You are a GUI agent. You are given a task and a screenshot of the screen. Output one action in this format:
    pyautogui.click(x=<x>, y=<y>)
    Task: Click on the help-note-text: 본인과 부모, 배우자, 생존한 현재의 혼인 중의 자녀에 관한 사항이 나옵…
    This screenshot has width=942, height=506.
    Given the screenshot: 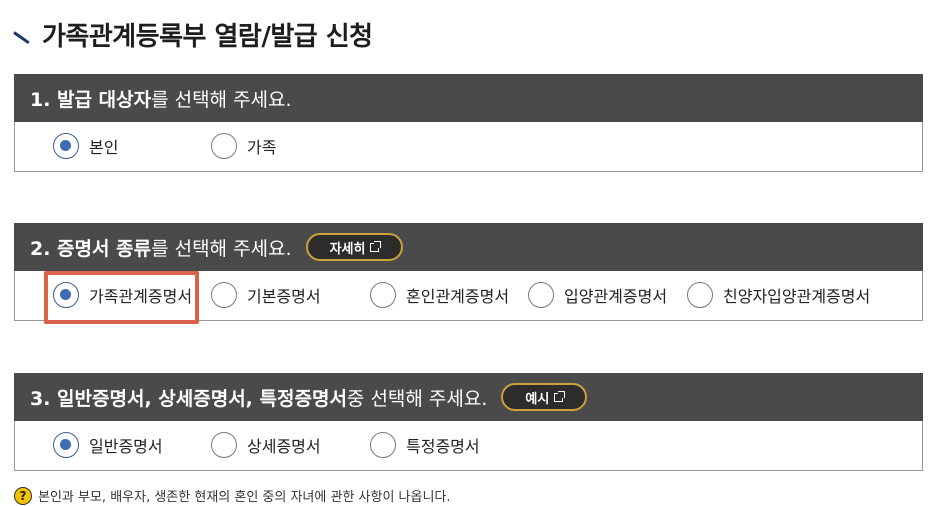 What is the action you would take?
    pyautogui.click(x=244, y=497)
    